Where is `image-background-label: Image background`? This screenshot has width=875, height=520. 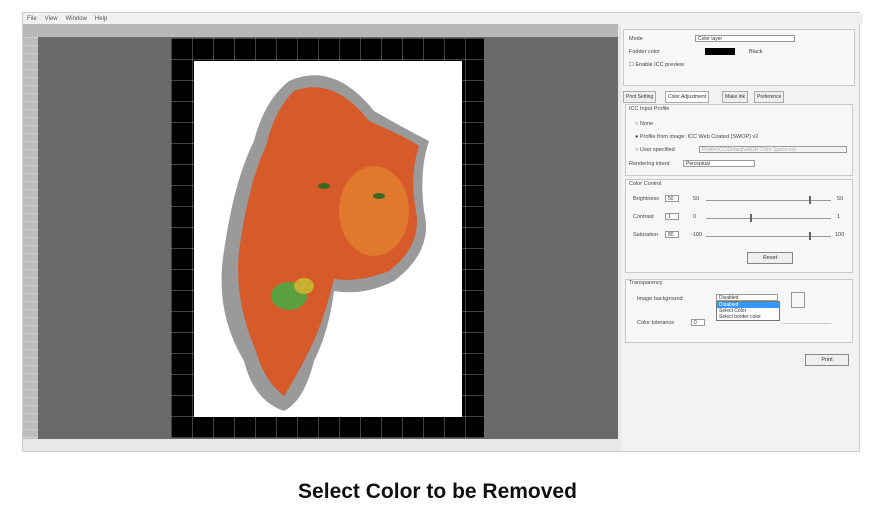 image-background-label: Image background is located at coordinates (660, 299).